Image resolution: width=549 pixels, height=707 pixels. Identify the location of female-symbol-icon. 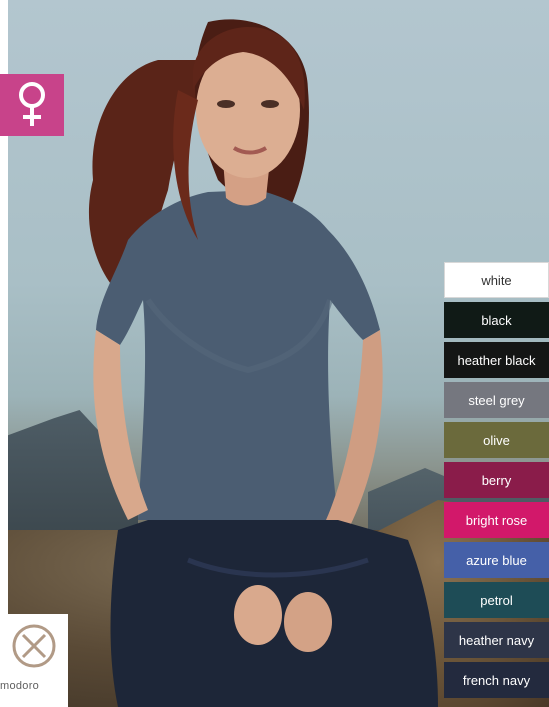
(32, 104).